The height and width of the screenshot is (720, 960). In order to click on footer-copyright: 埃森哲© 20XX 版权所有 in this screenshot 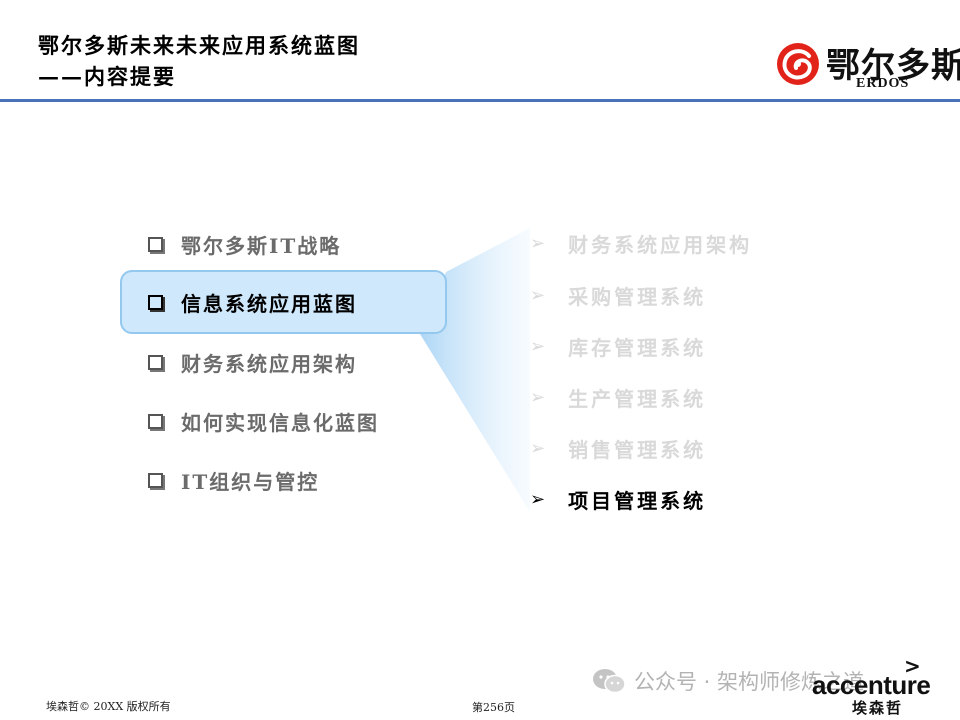, I will do `click(108, 706)`.